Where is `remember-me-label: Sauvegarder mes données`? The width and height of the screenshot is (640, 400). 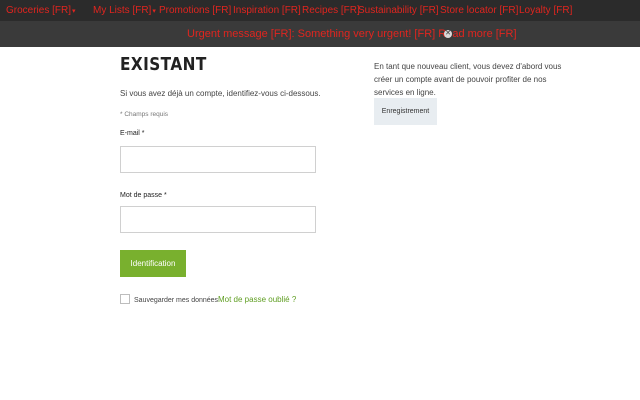
remember-me-label: Sauvegarder mes données is located at coordinates (176, 300).